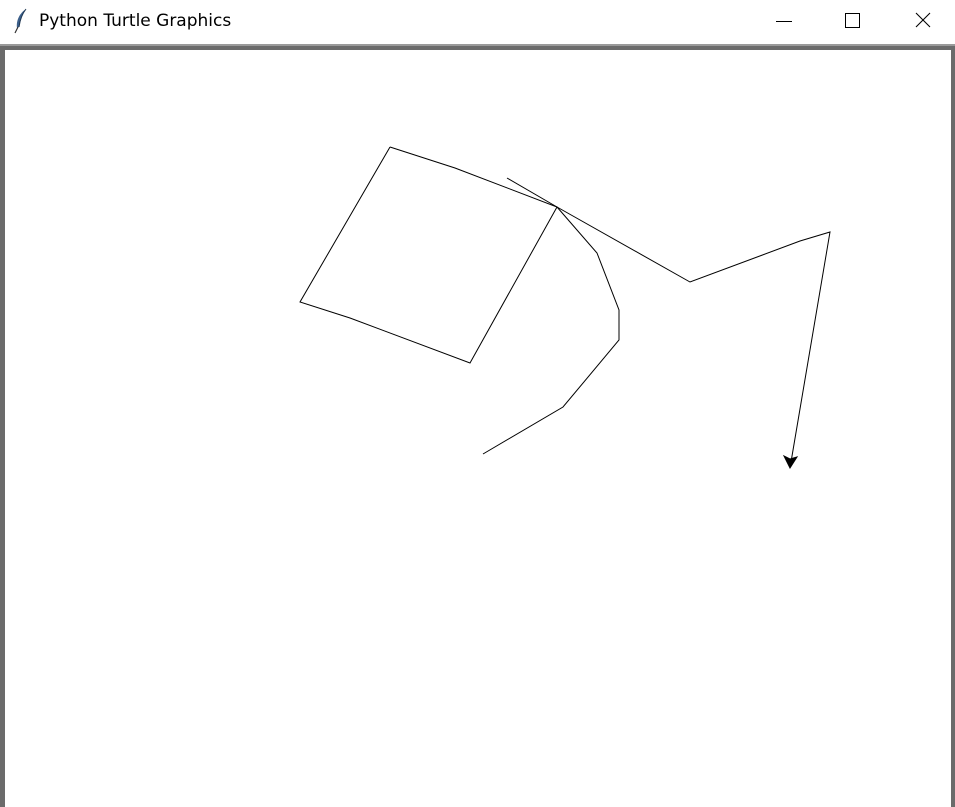 This screenshot has height=807, width=955. I want to click on title-bar: Python Turtle Graphics, so click(477, 22).